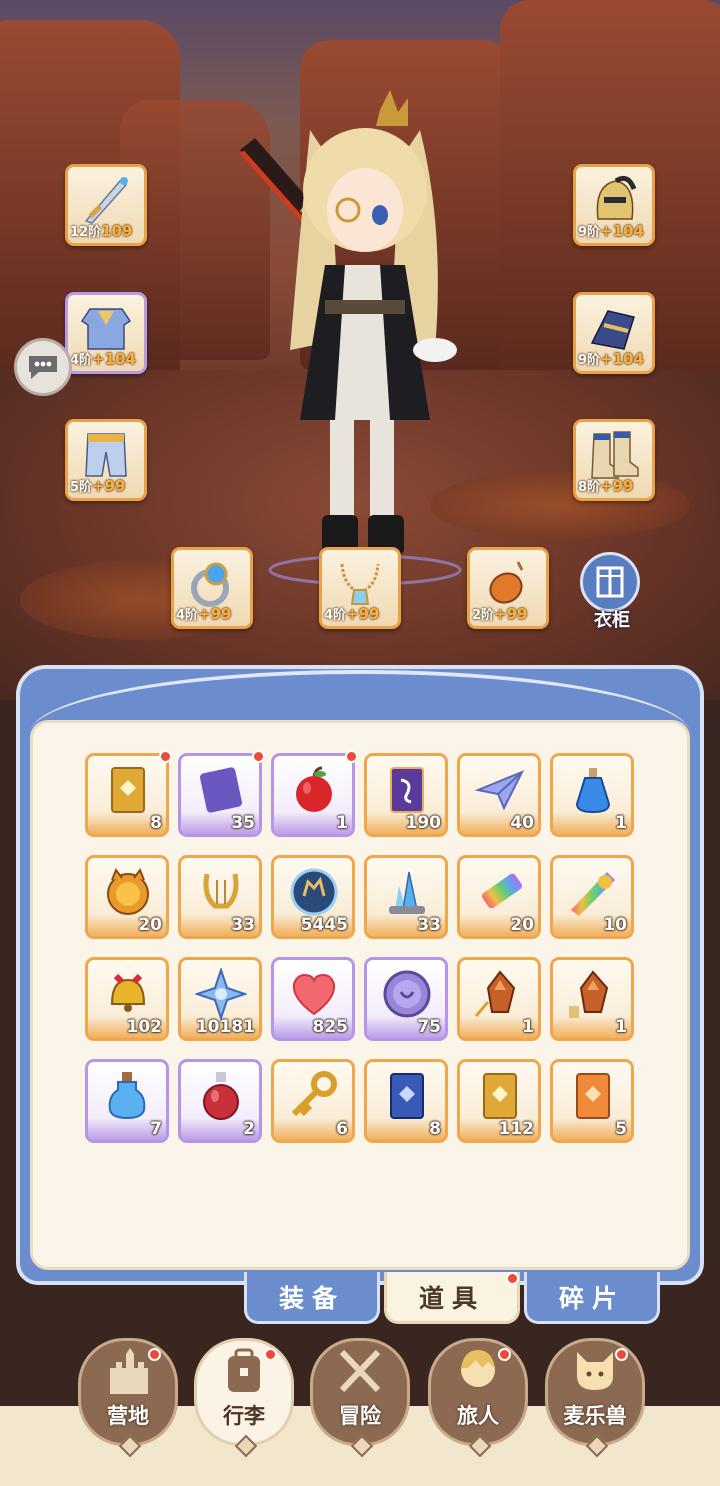 The width and height of the screenshot is (720, 1486). I want to click on red-flask-icon, so click(221, 1096).